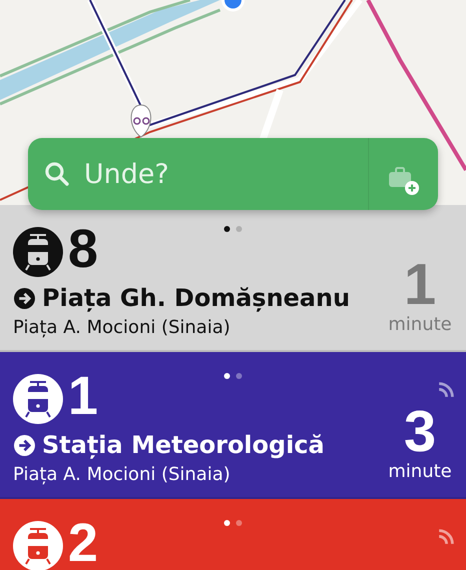 Image resolution: width=466 pixels, height=570 pixels. What do you see at coordinates (420, 285) in the screenshot?
I see `minutes-value: 1` at bounding box center [420, 285].